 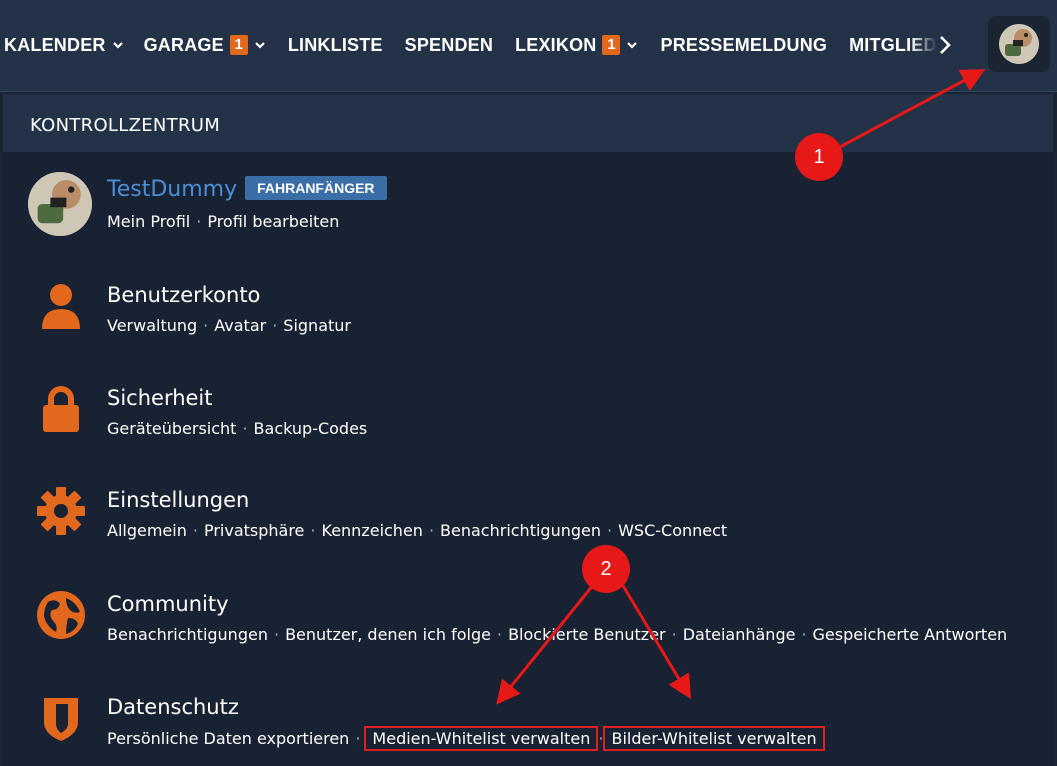 What do you see at coordinates (125, 125) in the screenshot?
I see `panel-title: KONTROLLZENTRUM` at bounding box center [125, 125].